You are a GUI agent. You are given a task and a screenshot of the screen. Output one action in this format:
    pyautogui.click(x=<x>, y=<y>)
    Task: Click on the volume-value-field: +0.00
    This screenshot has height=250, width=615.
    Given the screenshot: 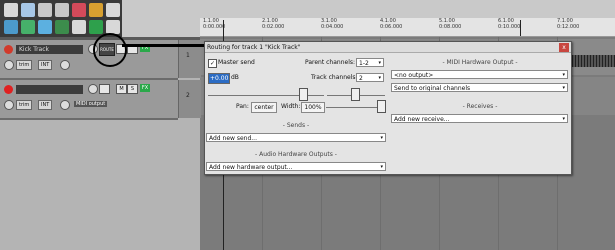 What is the action you would take?
    pyautogui.click(x=219, y=78)
    